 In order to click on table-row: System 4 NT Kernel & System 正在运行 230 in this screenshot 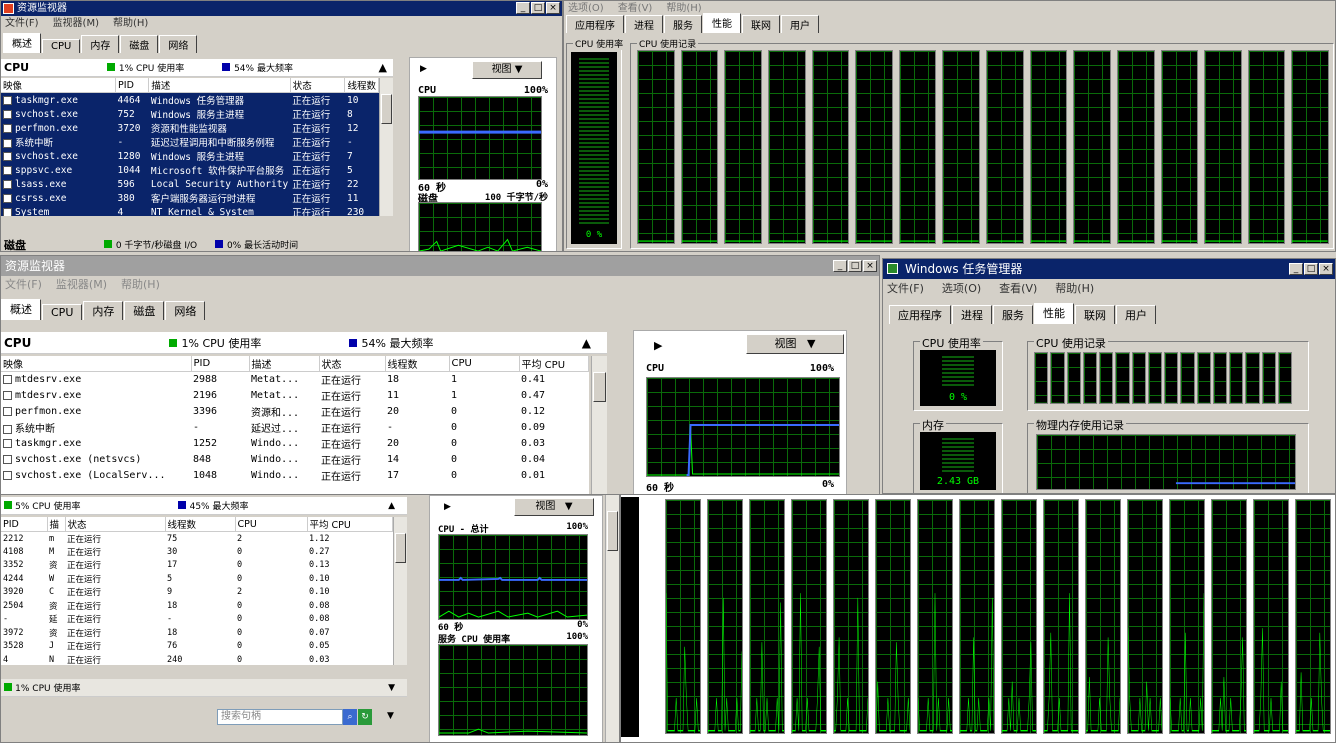, I will do `click(190, 210)`.